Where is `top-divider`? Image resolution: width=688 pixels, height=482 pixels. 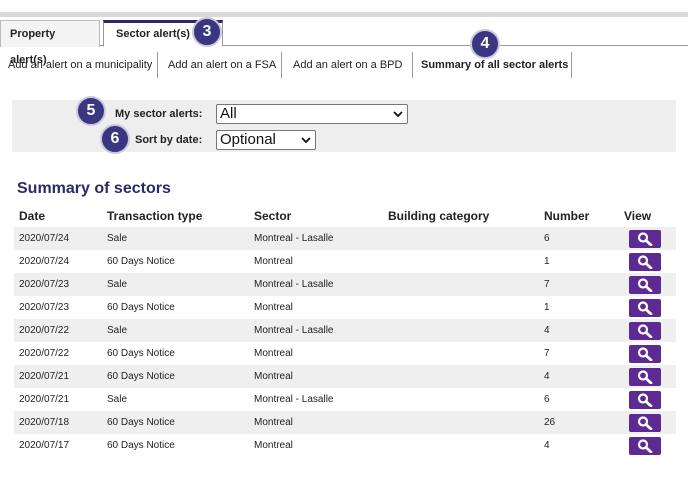
top-divider is located at coordinates (344, 14).